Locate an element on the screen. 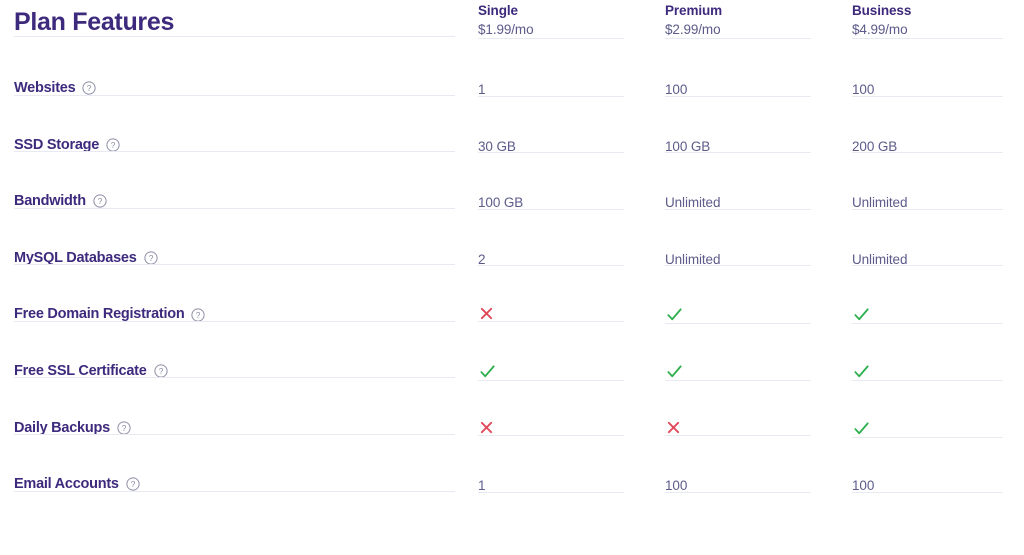  plan-header-content-business: Business $4.99/mo is located at coordinates (931, 19).